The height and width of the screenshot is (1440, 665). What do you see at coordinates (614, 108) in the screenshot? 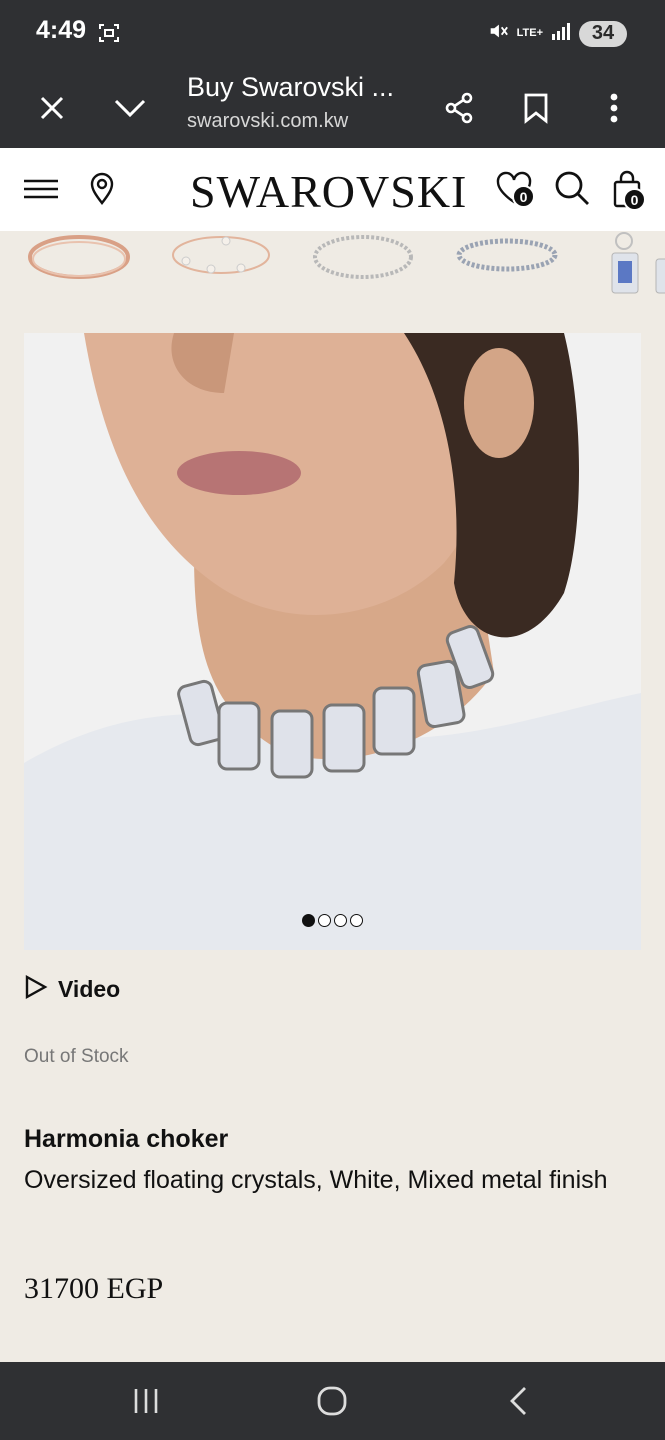
I see `more-options-icon` at bounding box center [614, 108].